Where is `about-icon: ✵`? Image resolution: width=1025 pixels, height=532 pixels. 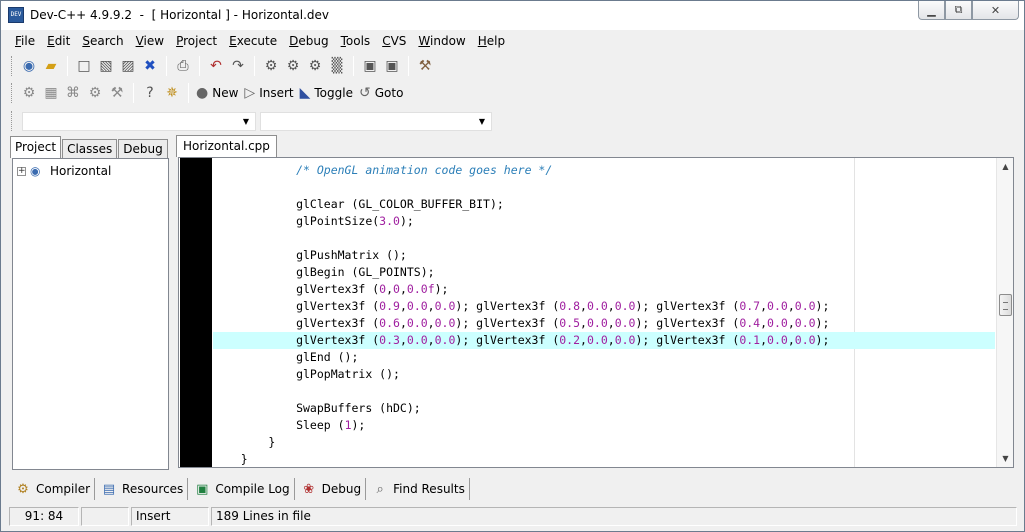
about-icon: ✵ is located at coordinates (172, 93).